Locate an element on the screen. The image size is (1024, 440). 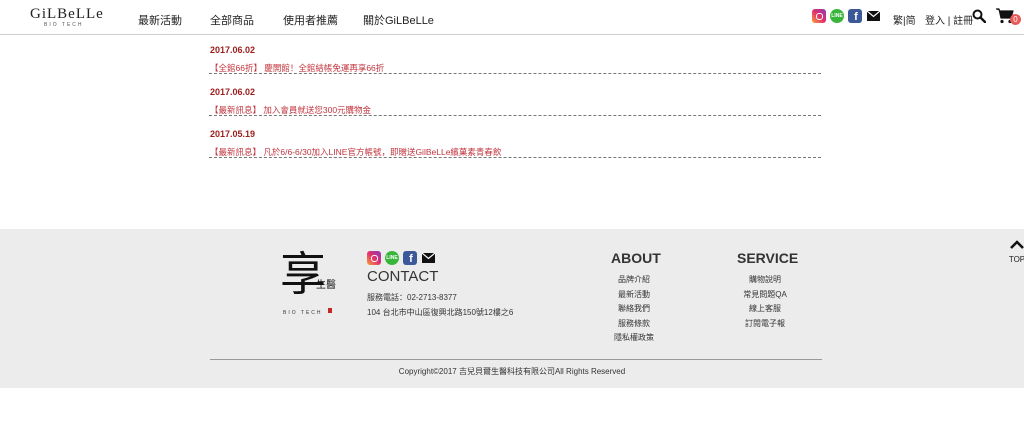
news-item: 2017.06.02 【最新訊息】 加入會員就送您300元購物金 is located at coordinates (515, 107).